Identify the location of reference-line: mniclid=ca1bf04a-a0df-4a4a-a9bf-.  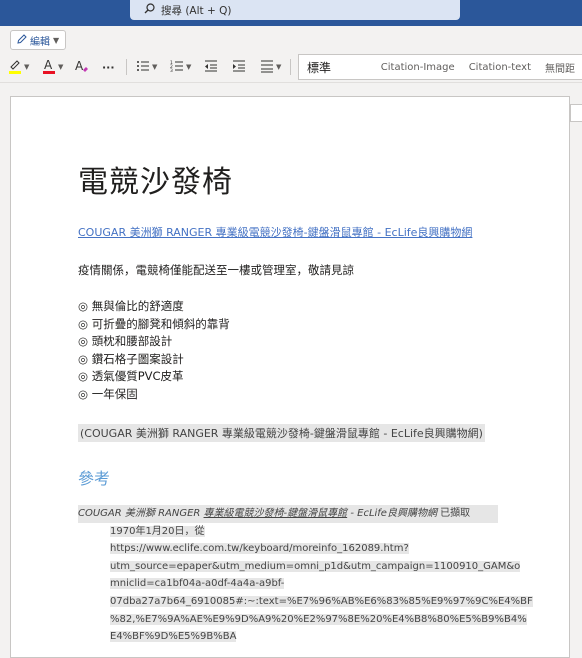
(197, 584).